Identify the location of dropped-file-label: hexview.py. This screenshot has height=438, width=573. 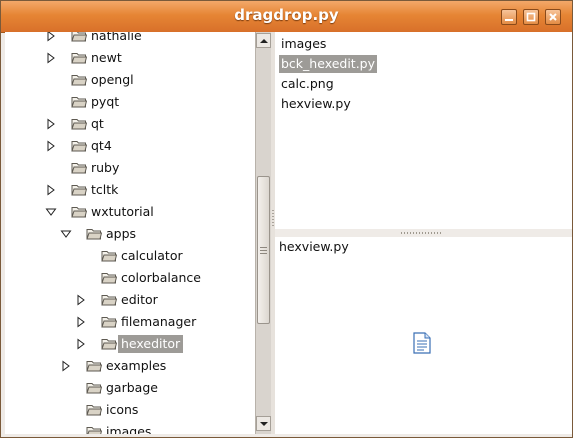
(314, 246).